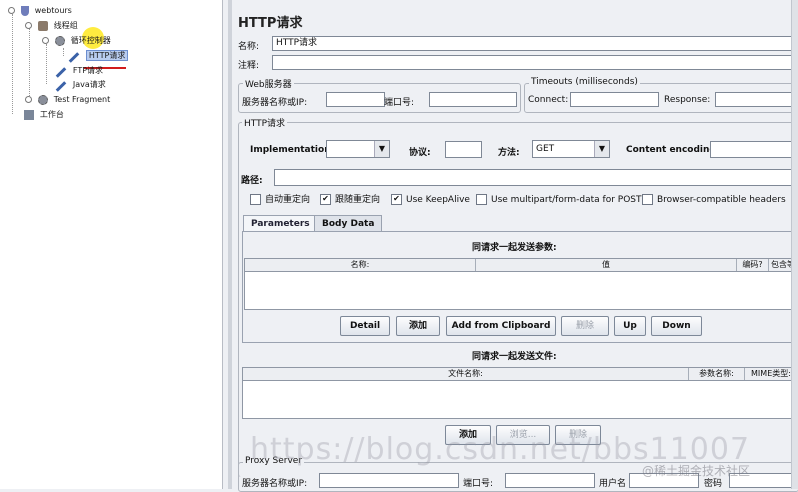 The image size is (798, 492). Describe the element at coordinates (230, 244) in the screenshot. I see `splitter` at that location.